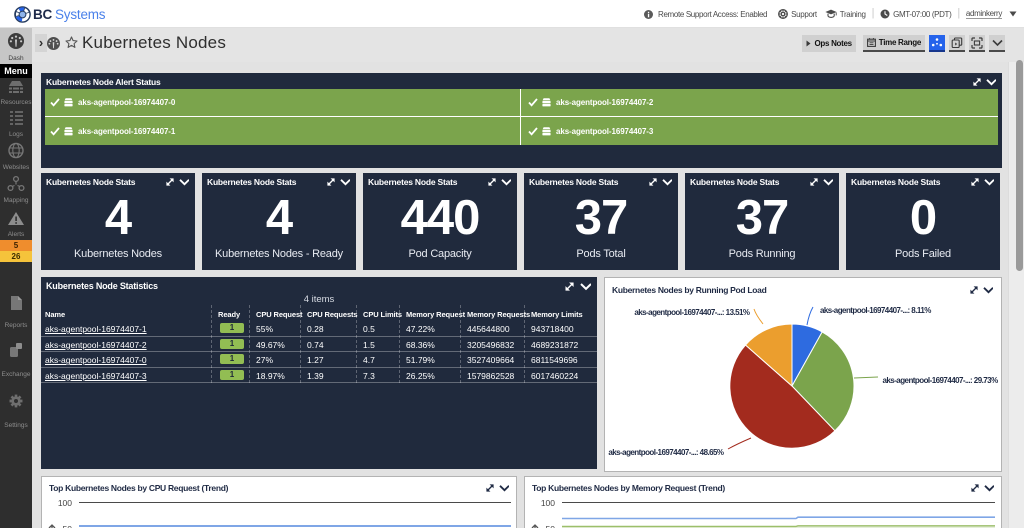  Describe the element at coordinates (666, 452) in the screenshot. I see `svg-text:aks-agentpool-16974407-...: 48: aks-agentpool-16974407-...: 48.65%` at that location.